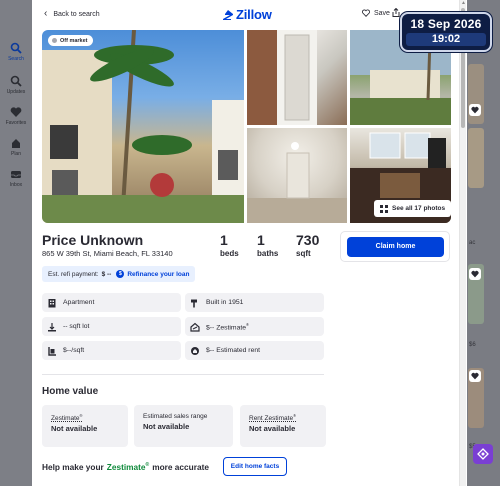  Describe the element at coordinates (180, 467) in the screenshot. I see `help-suffix: more accurate` at that location.